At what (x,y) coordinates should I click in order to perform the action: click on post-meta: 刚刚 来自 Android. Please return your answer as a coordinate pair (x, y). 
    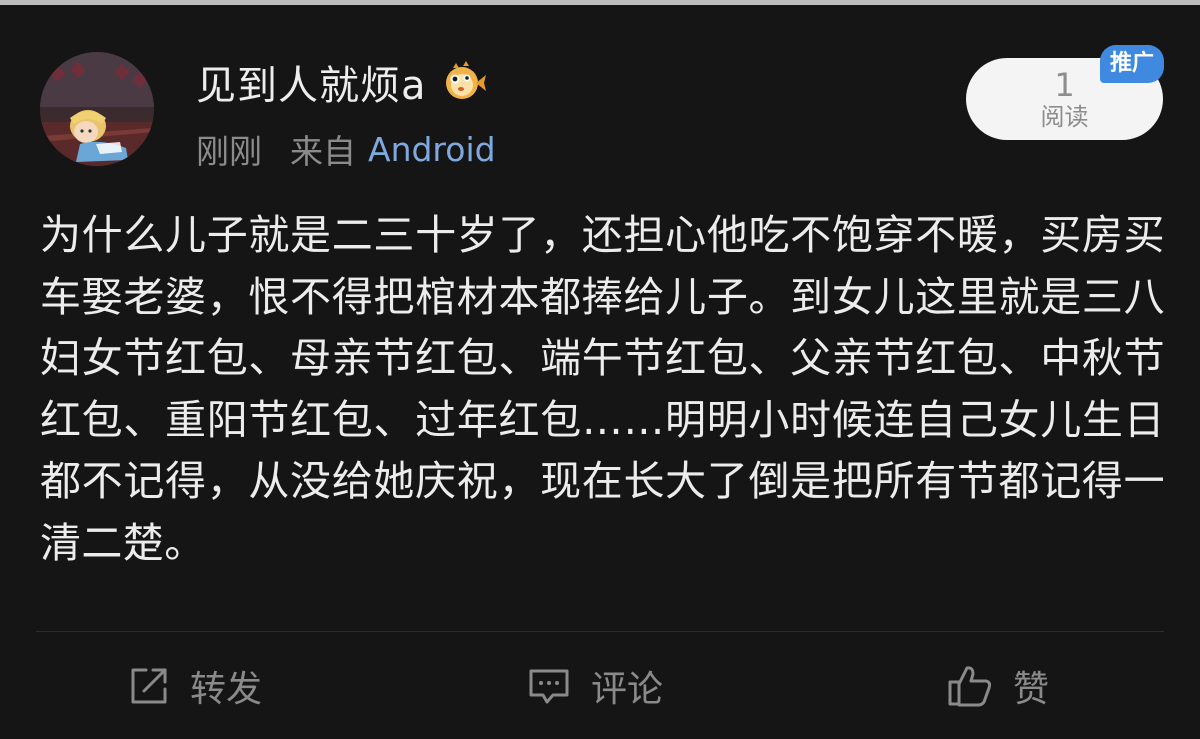
    Looking at the image, I should click on (346, 149).